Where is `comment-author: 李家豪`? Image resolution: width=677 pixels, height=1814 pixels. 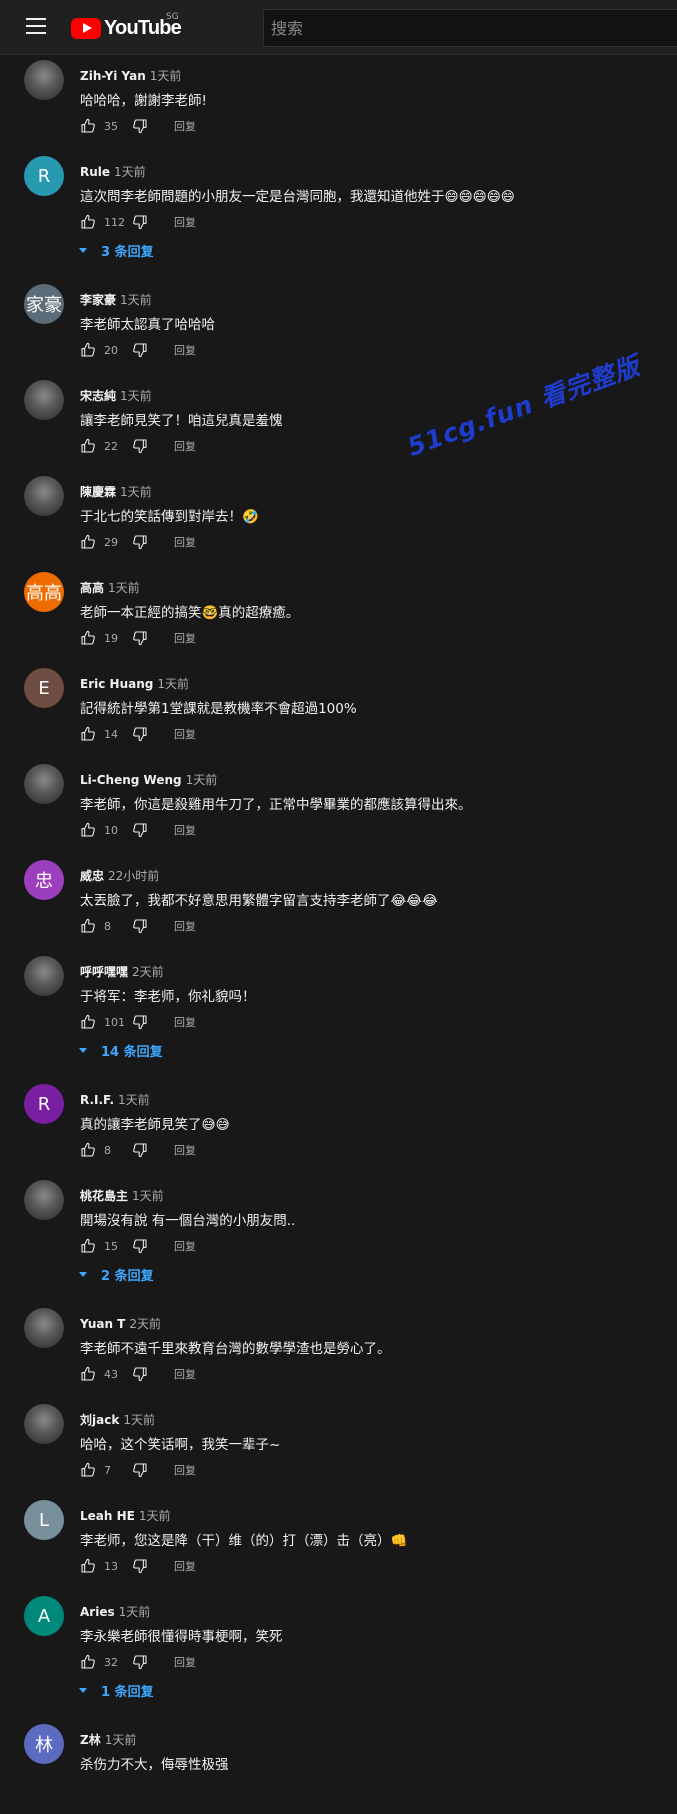 comment-author: 李家豪 is located at coordinates (98, 300).